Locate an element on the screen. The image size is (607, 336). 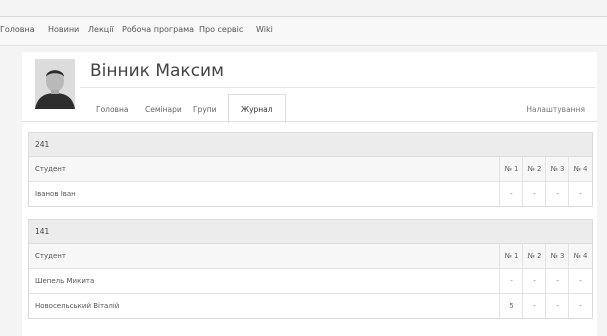
table-row: Іванов Іван - - - - is located at coordinates (310, 194).